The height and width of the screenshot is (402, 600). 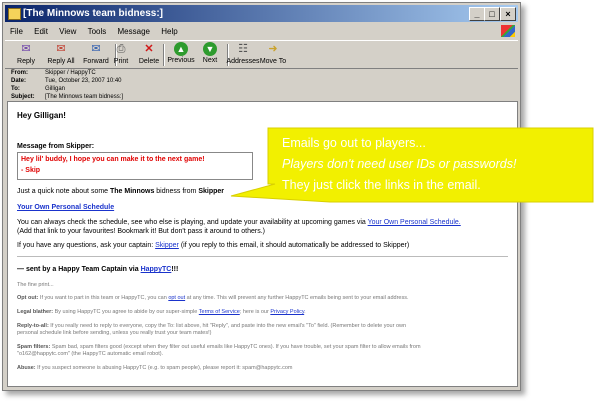 I want to click on callout-line-3: They just click the links in the email., so click(x=381, y=185).